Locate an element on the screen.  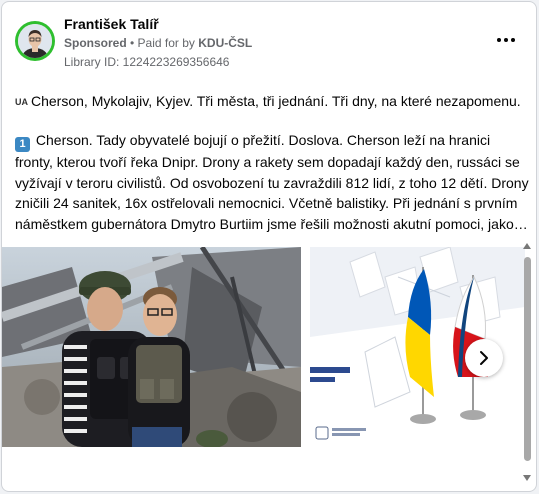
author-avatar is located at coordinates (35, 41).